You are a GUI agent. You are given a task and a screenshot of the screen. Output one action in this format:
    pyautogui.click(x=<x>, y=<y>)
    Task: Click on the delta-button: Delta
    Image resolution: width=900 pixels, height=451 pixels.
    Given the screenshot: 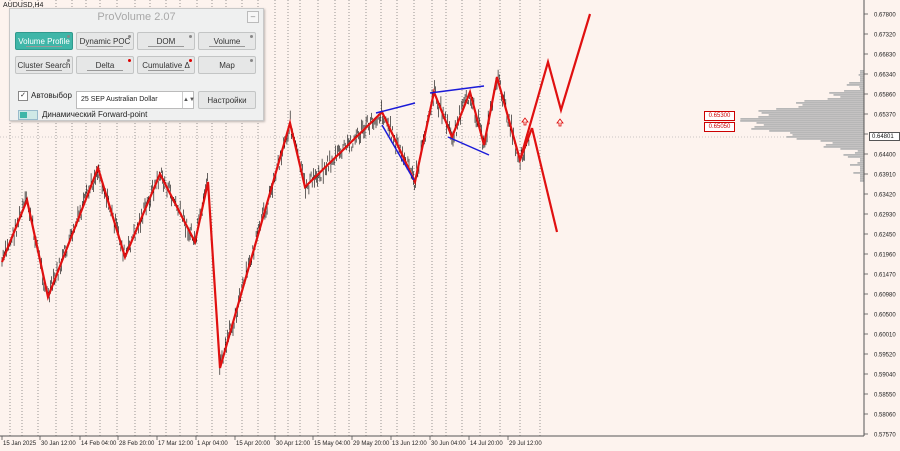 What is the action you would take?
    pyautogui.click(x=105, y=65)
    